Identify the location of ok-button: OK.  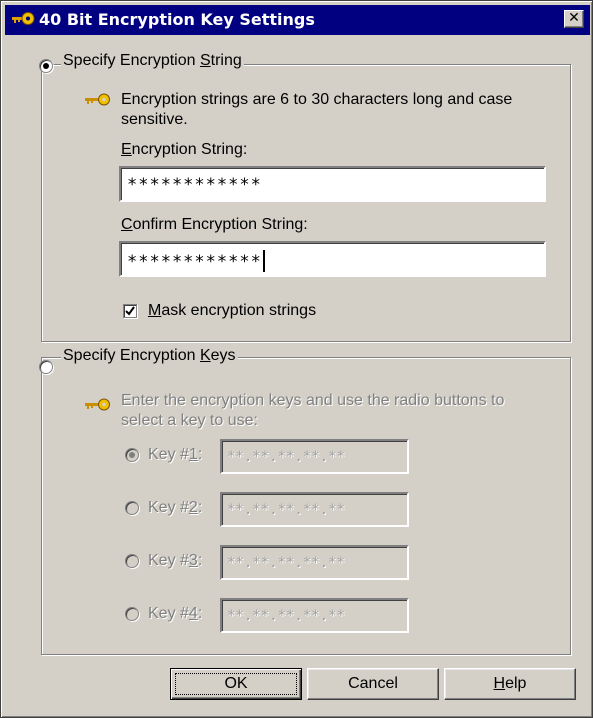
(236, 684).